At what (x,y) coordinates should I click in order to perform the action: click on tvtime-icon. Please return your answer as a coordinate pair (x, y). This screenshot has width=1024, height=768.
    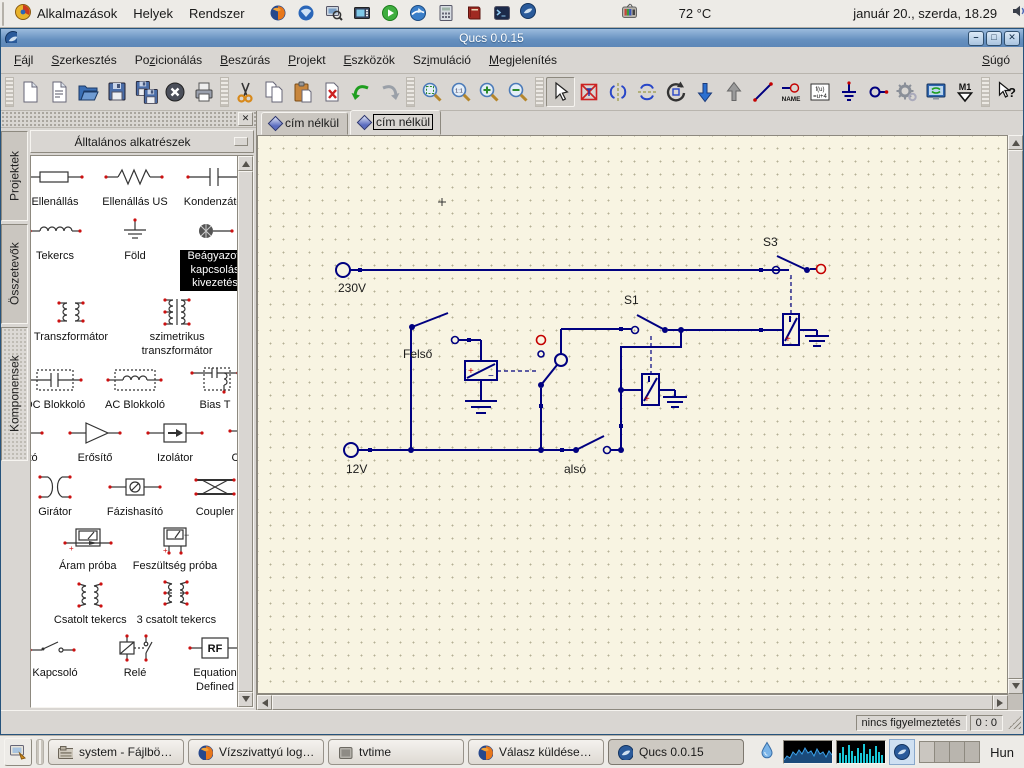
    Looking at the image, I should click on (631, 13).